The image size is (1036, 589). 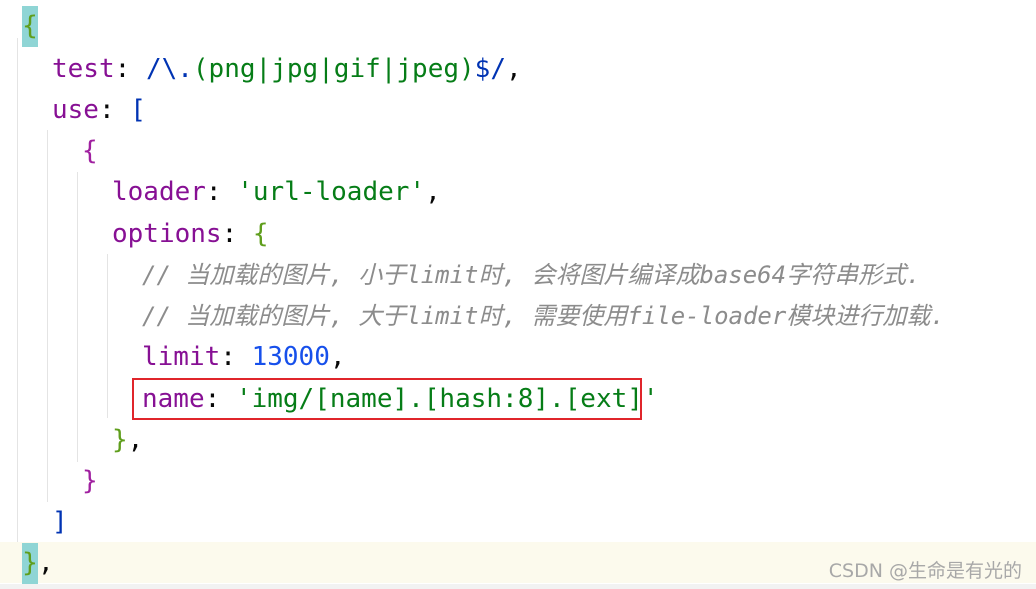 I want to click on code-line: name: 'img/[name].[hash:8].[ext]', so click(x=329, y=399).